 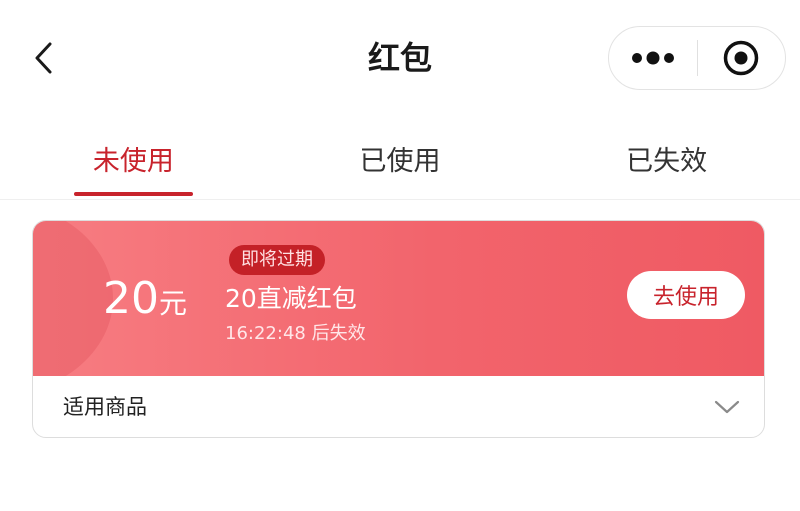 What do you see at coordinates (291, 298) in the screenshot?
I see `coupon-name: 20直减红包` at bounding box center [291, 298].